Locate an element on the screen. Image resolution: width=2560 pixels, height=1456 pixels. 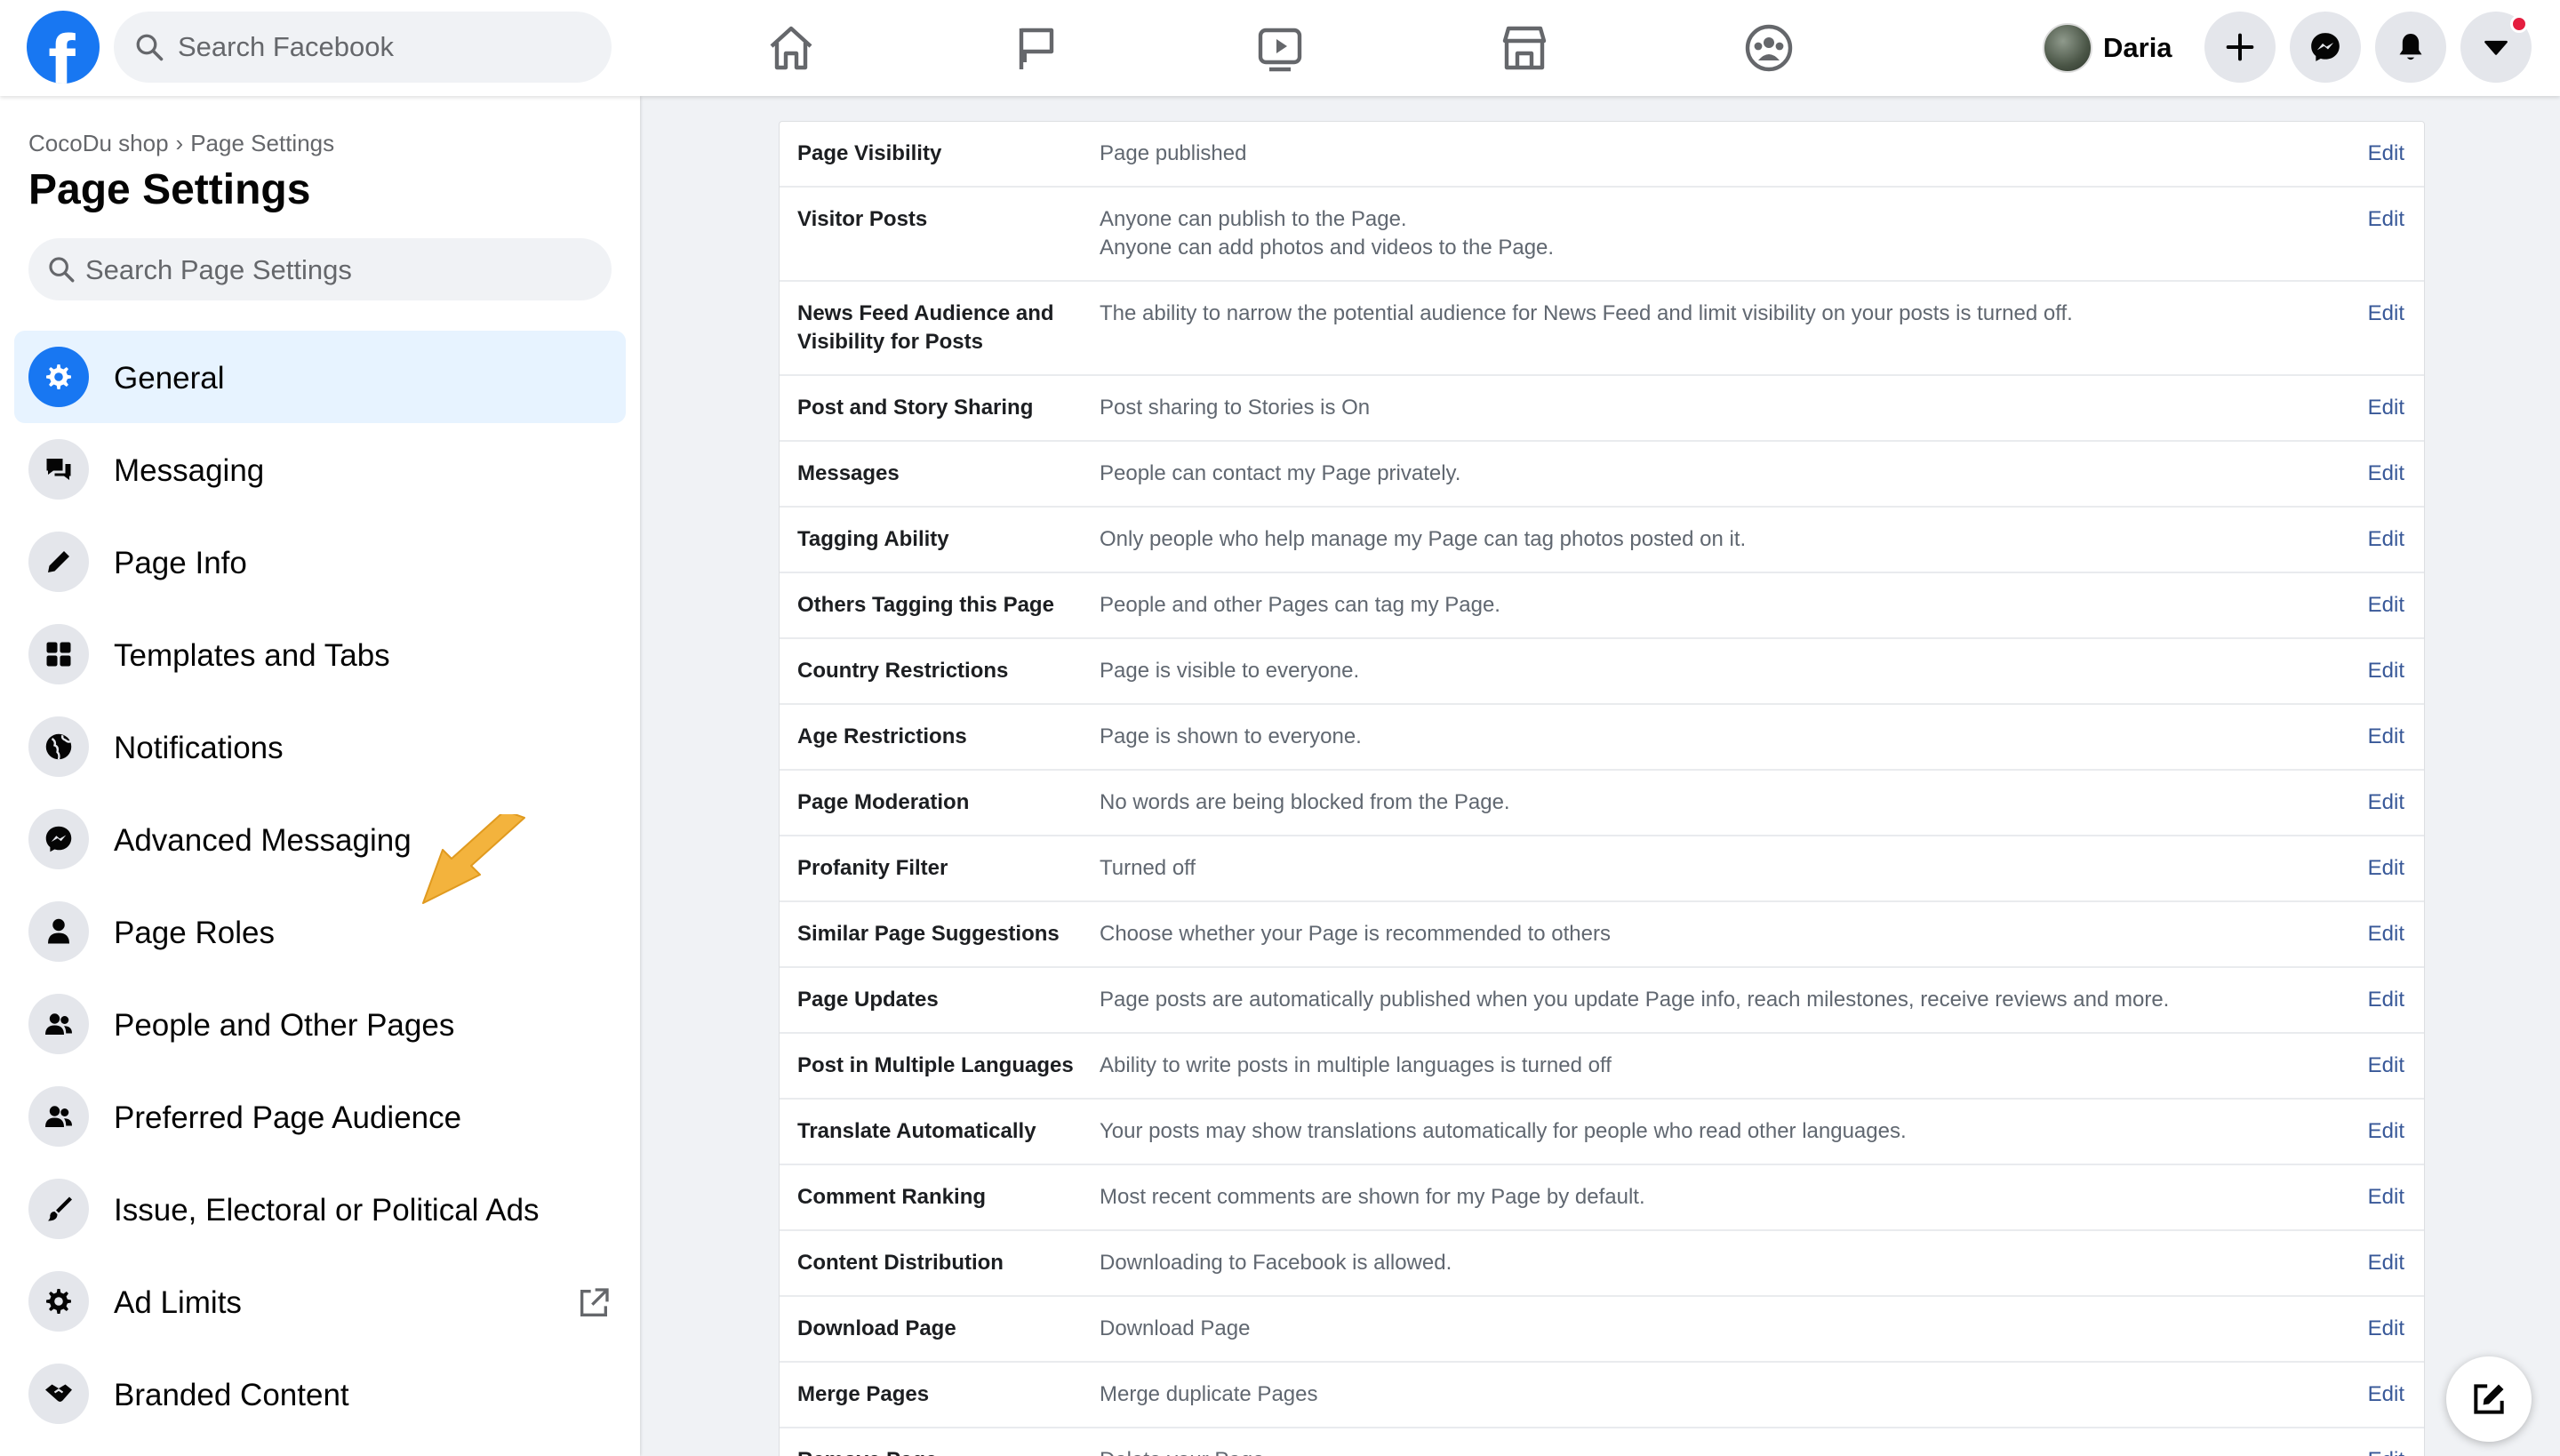
setting-name: Similar Page Suggestions is located at coordinates (928, 934).